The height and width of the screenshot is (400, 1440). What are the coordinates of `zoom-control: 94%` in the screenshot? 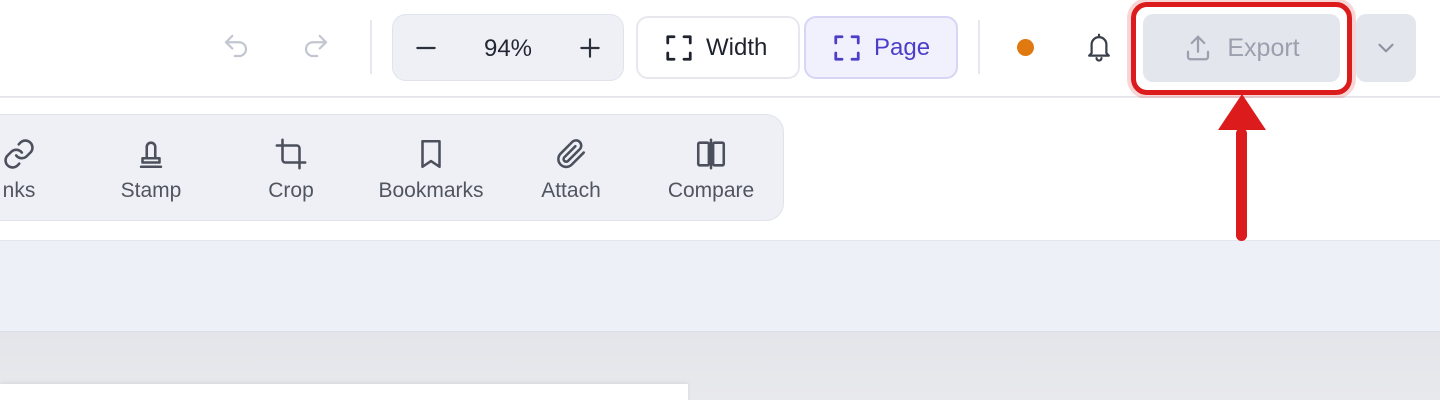 It's located at (508, 47).